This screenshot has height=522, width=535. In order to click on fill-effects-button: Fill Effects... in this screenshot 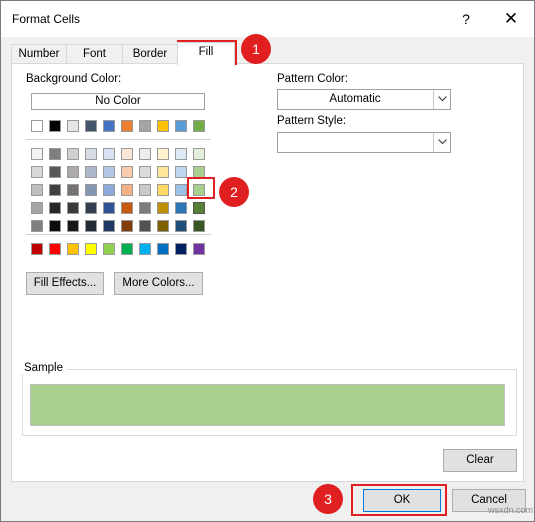, I will do `click(65, 283)`.